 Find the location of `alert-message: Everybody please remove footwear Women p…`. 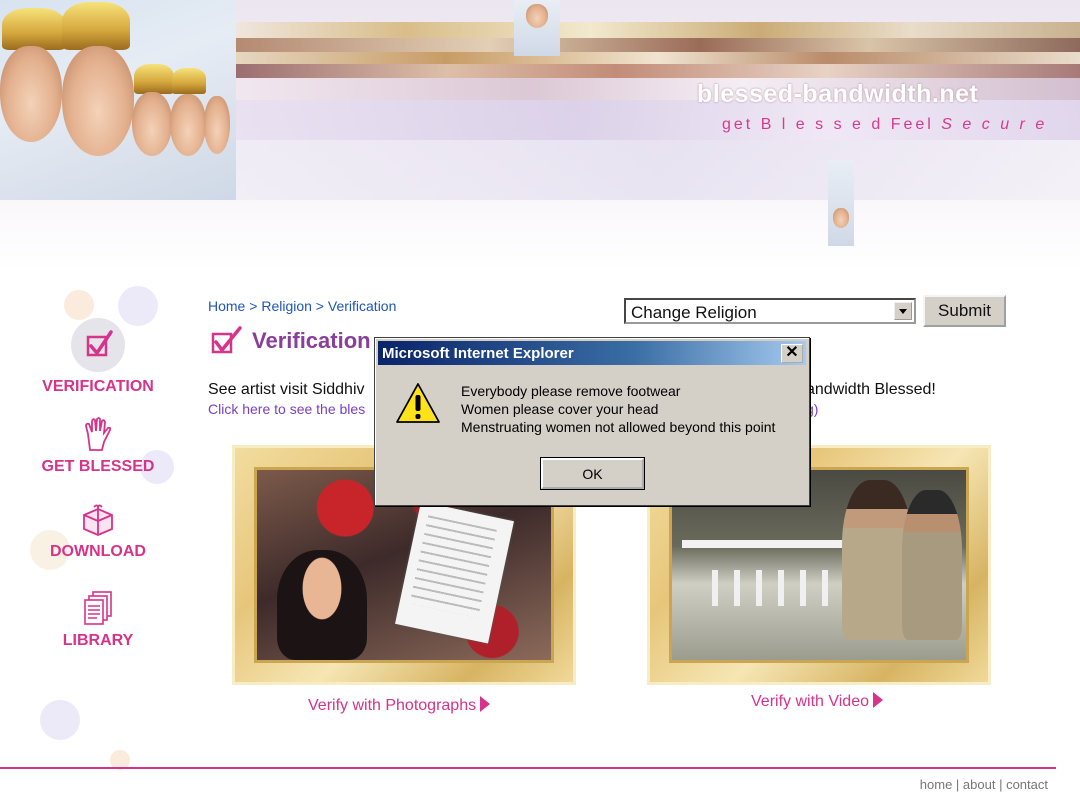

alert-message: Everybody please remove footwear Women p… is located at coordinates (618, 409).